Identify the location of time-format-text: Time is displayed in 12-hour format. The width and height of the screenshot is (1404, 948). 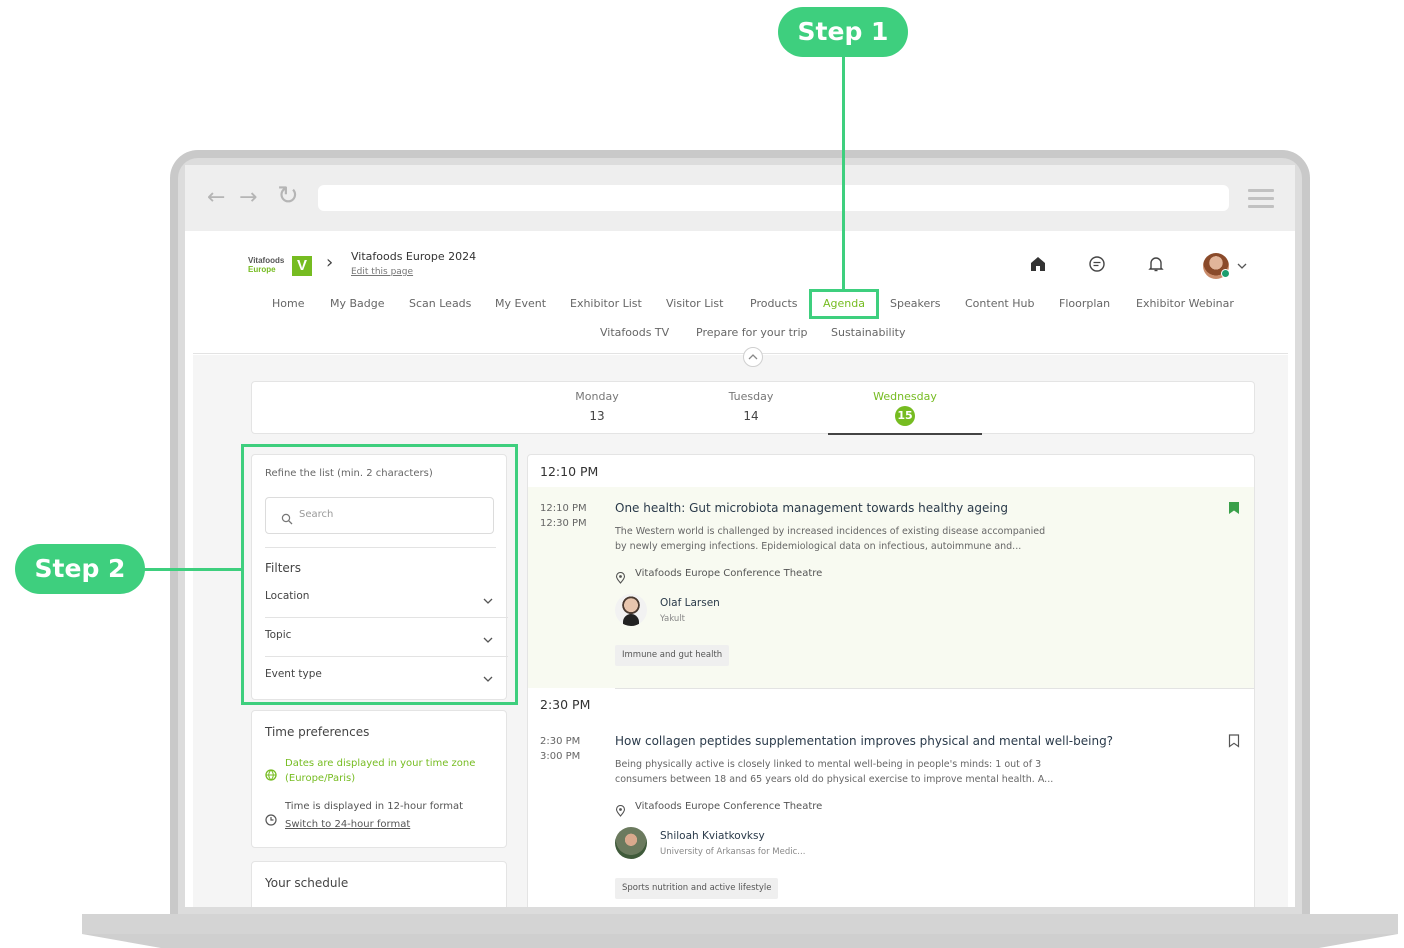
(374, 806).